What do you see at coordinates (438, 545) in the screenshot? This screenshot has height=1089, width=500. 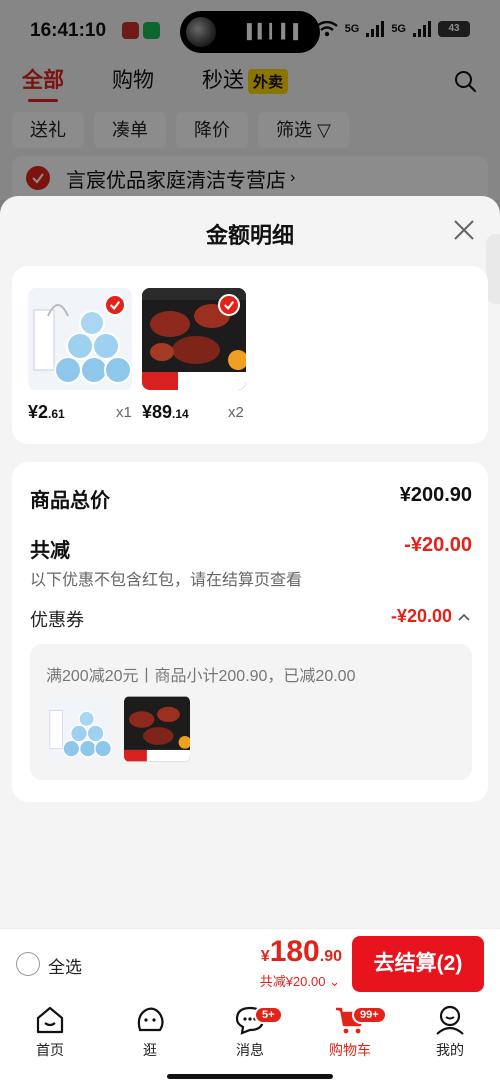 I see `reduce-value: -¥20.00` at bounding box center [438, 545].